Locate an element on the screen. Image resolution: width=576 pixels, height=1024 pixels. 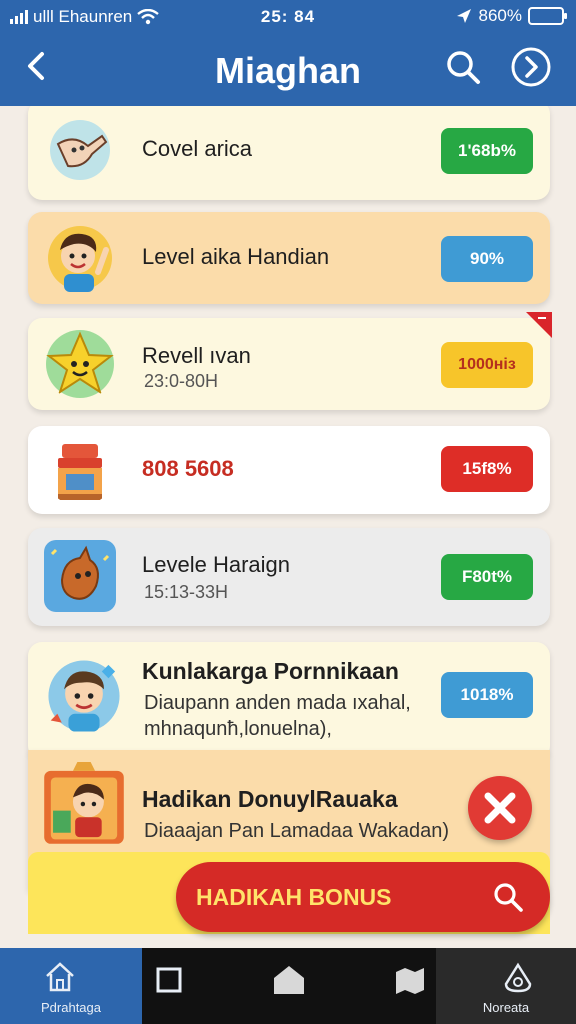
nav-item-house is located at coordinates (288, 986).